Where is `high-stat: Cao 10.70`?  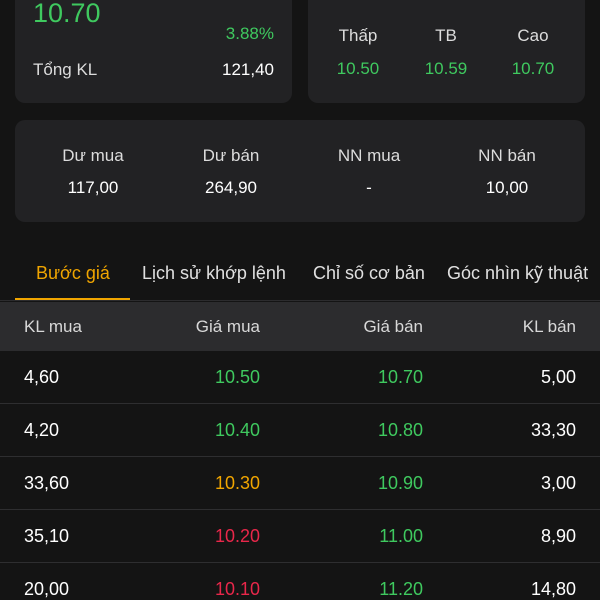 high-stat: Cao 10.70 is located at coordinates (533, 52).